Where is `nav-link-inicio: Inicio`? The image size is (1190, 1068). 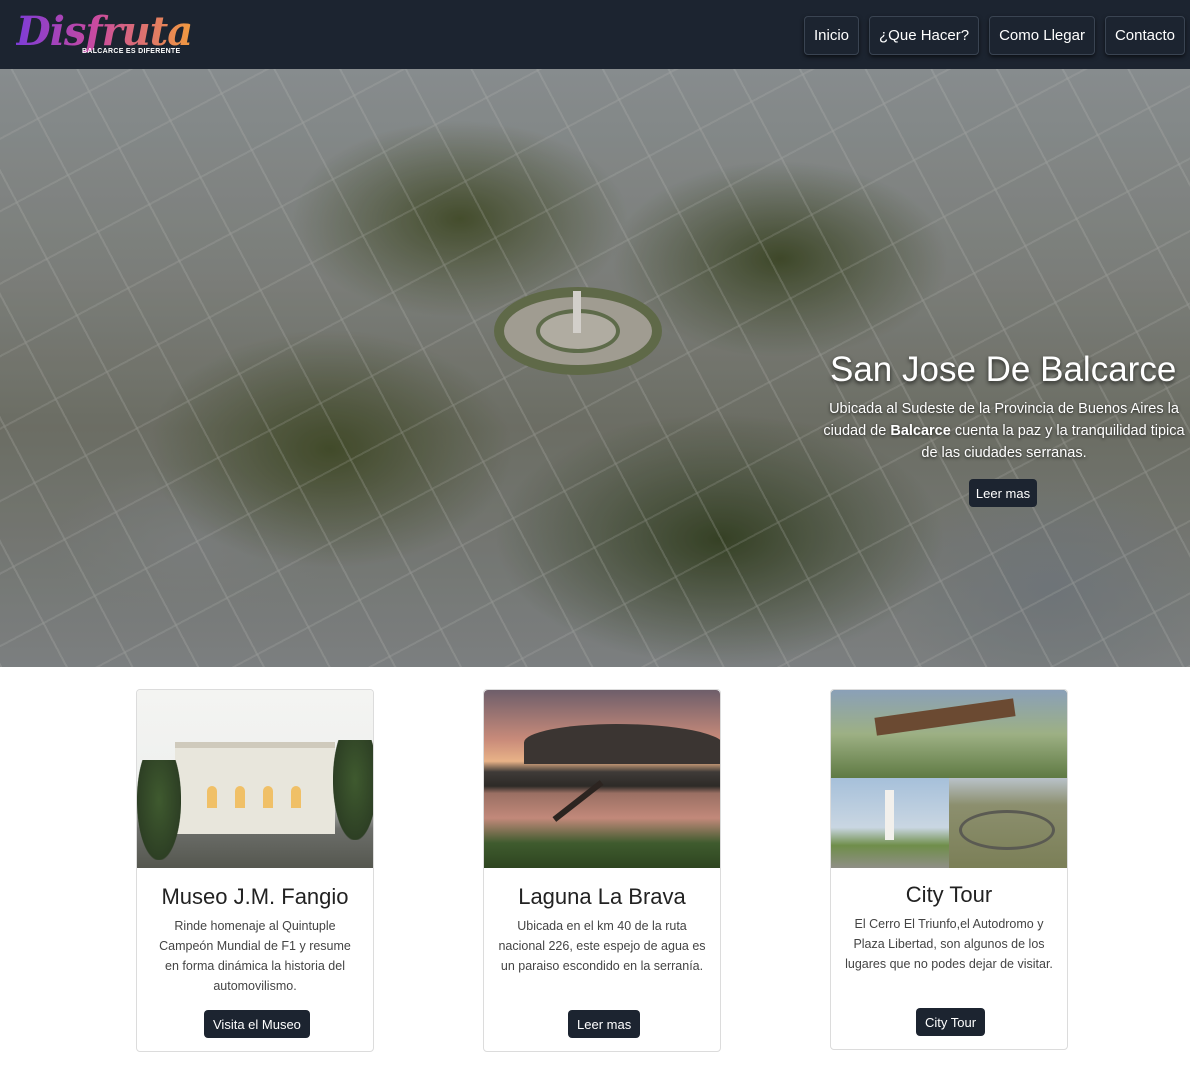 nav-link-inicio: Inicio is located at coordinates (831, 35).